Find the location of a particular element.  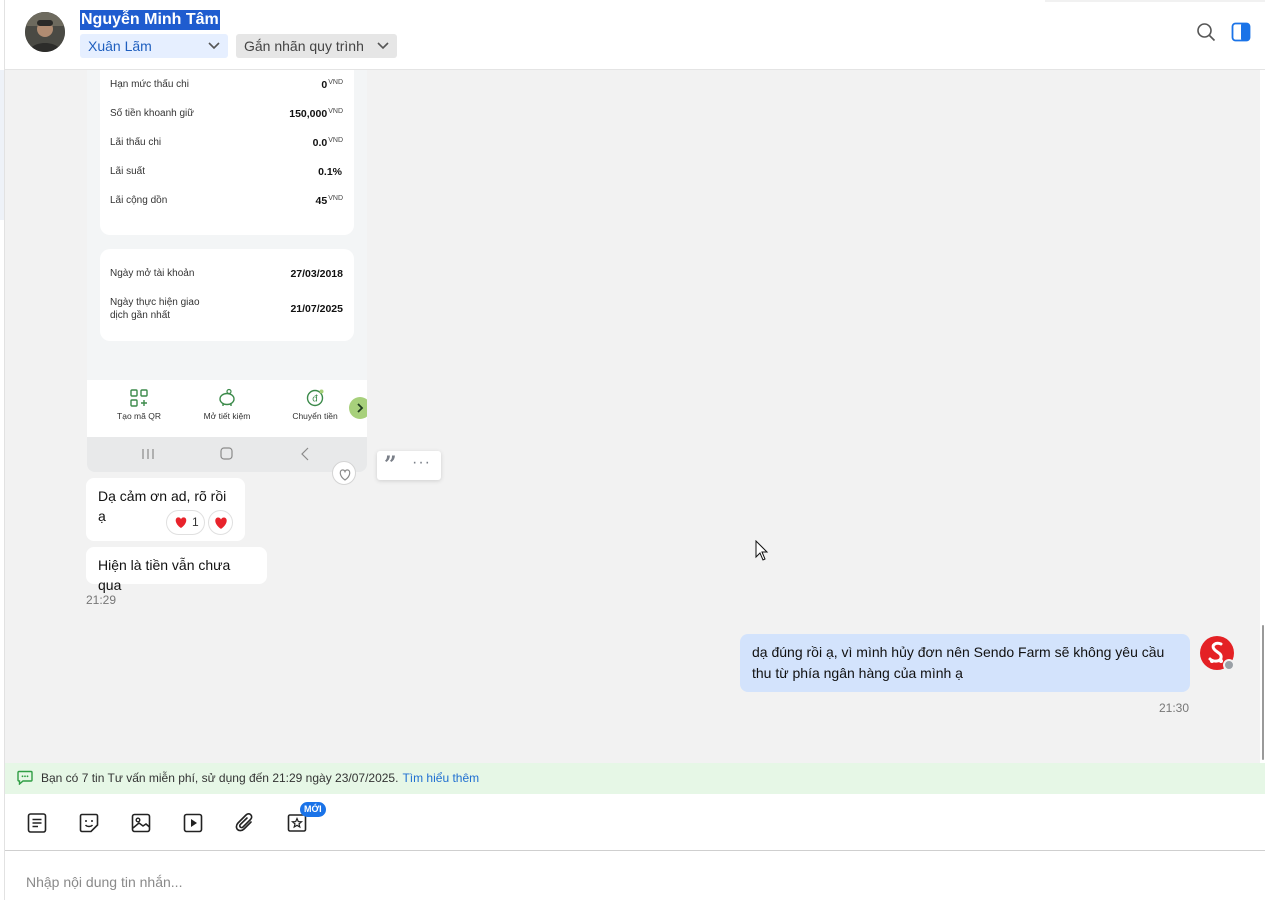

status-dot is located at coordinates (1229, 665).